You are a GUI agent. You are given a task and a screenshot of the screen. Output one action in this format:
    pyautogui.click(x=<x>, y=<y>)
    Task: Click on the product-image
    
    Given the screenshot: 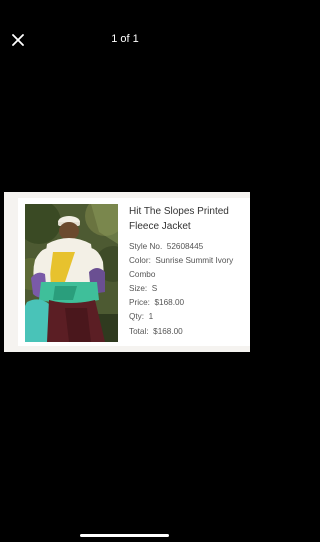 What is the action you would take?
    pyautogui.click(x=71, y=273)
    